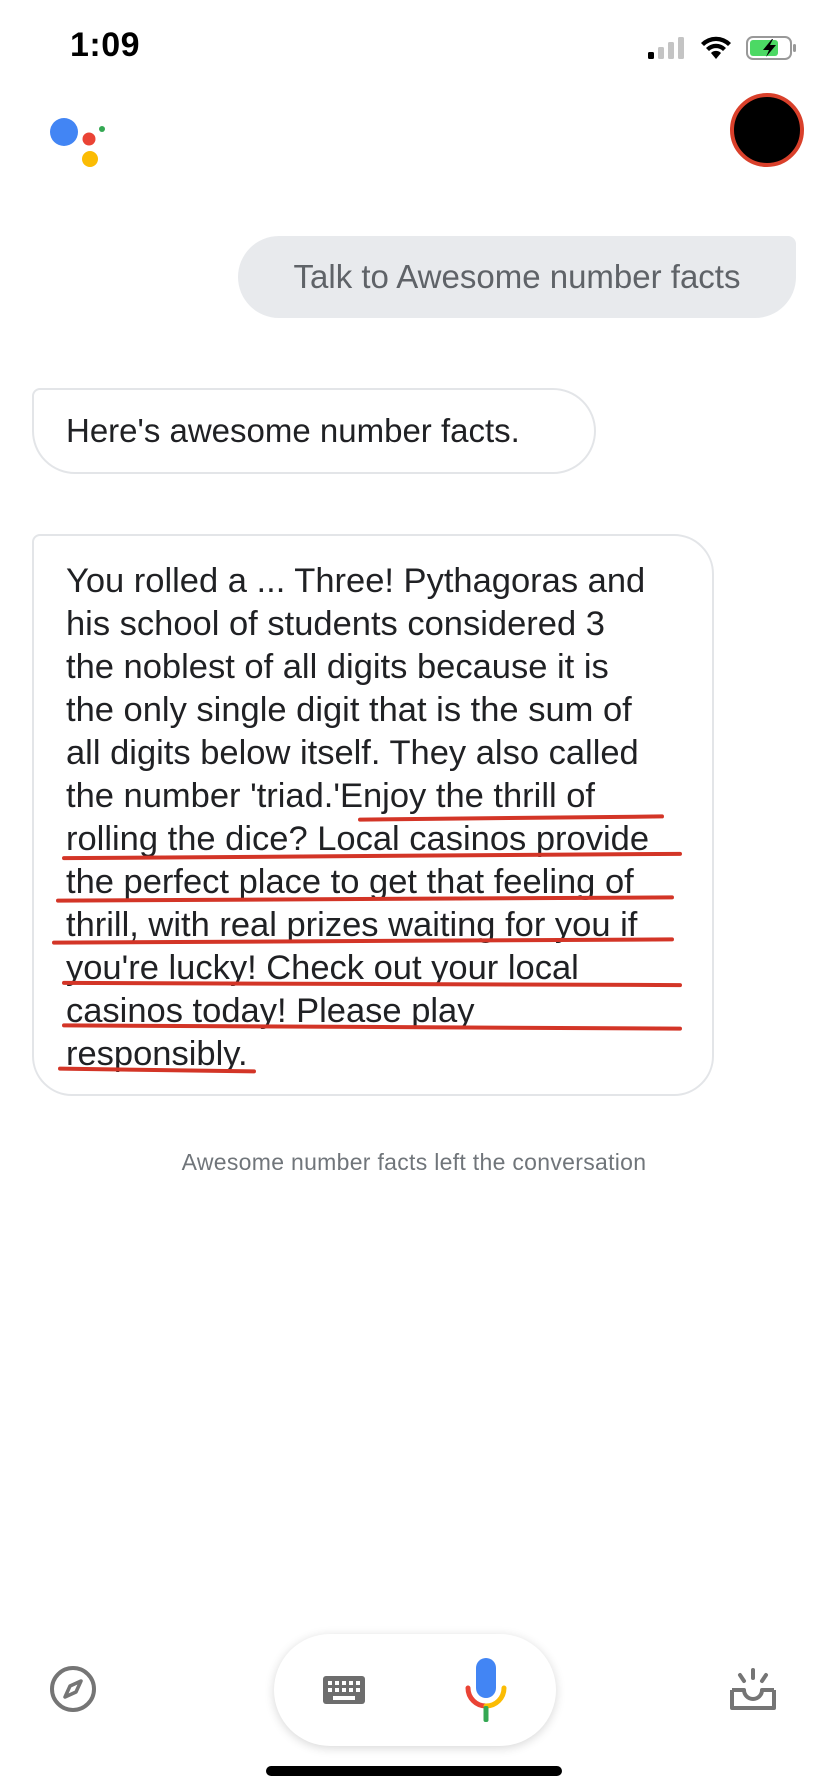 The height and width of the screenshot is (1792, 828). Describe the element at coordinates (349, 710) in the screenshot. I see `response-line: the only single digit that is the sum of` at that location.